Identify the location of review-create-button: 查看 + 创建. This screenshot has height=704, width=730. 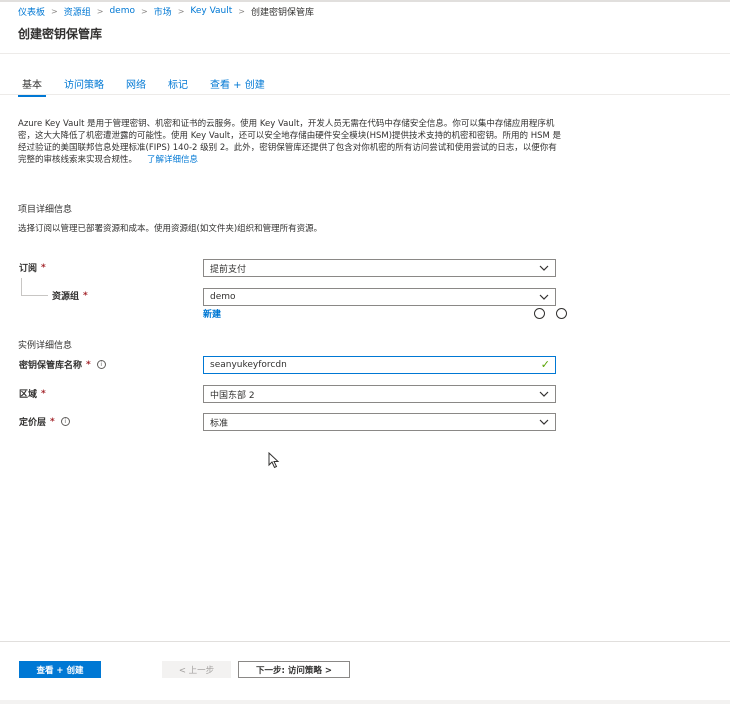
(60, 669).